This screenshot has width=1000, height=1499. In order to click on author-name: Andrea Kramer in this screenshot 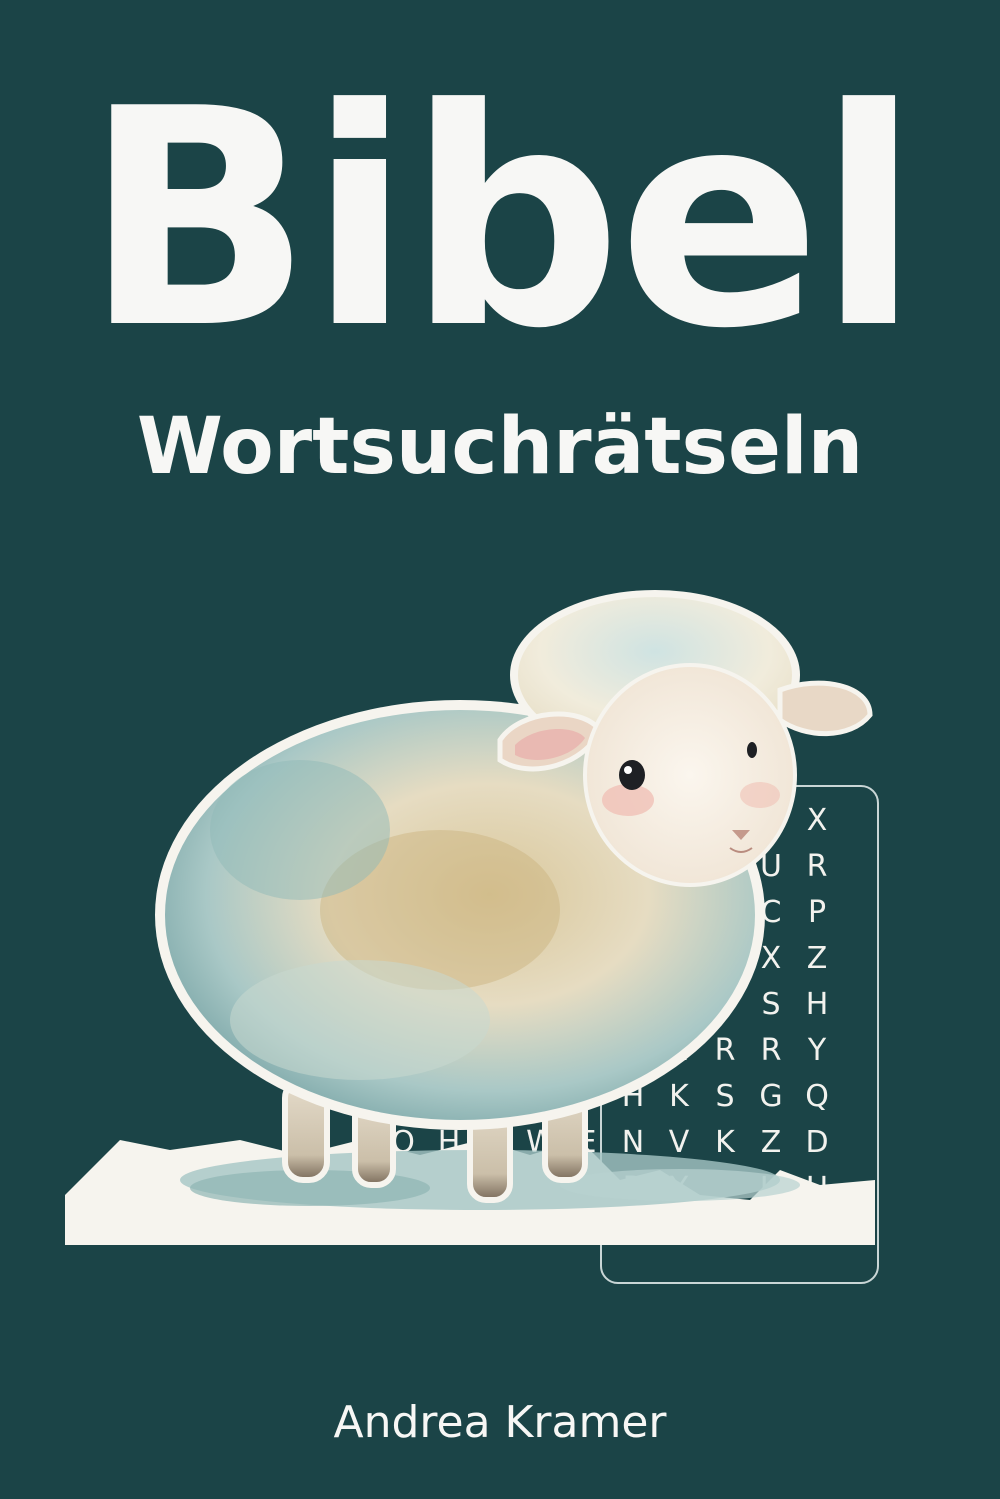, I will do `click(500, 1422)`.